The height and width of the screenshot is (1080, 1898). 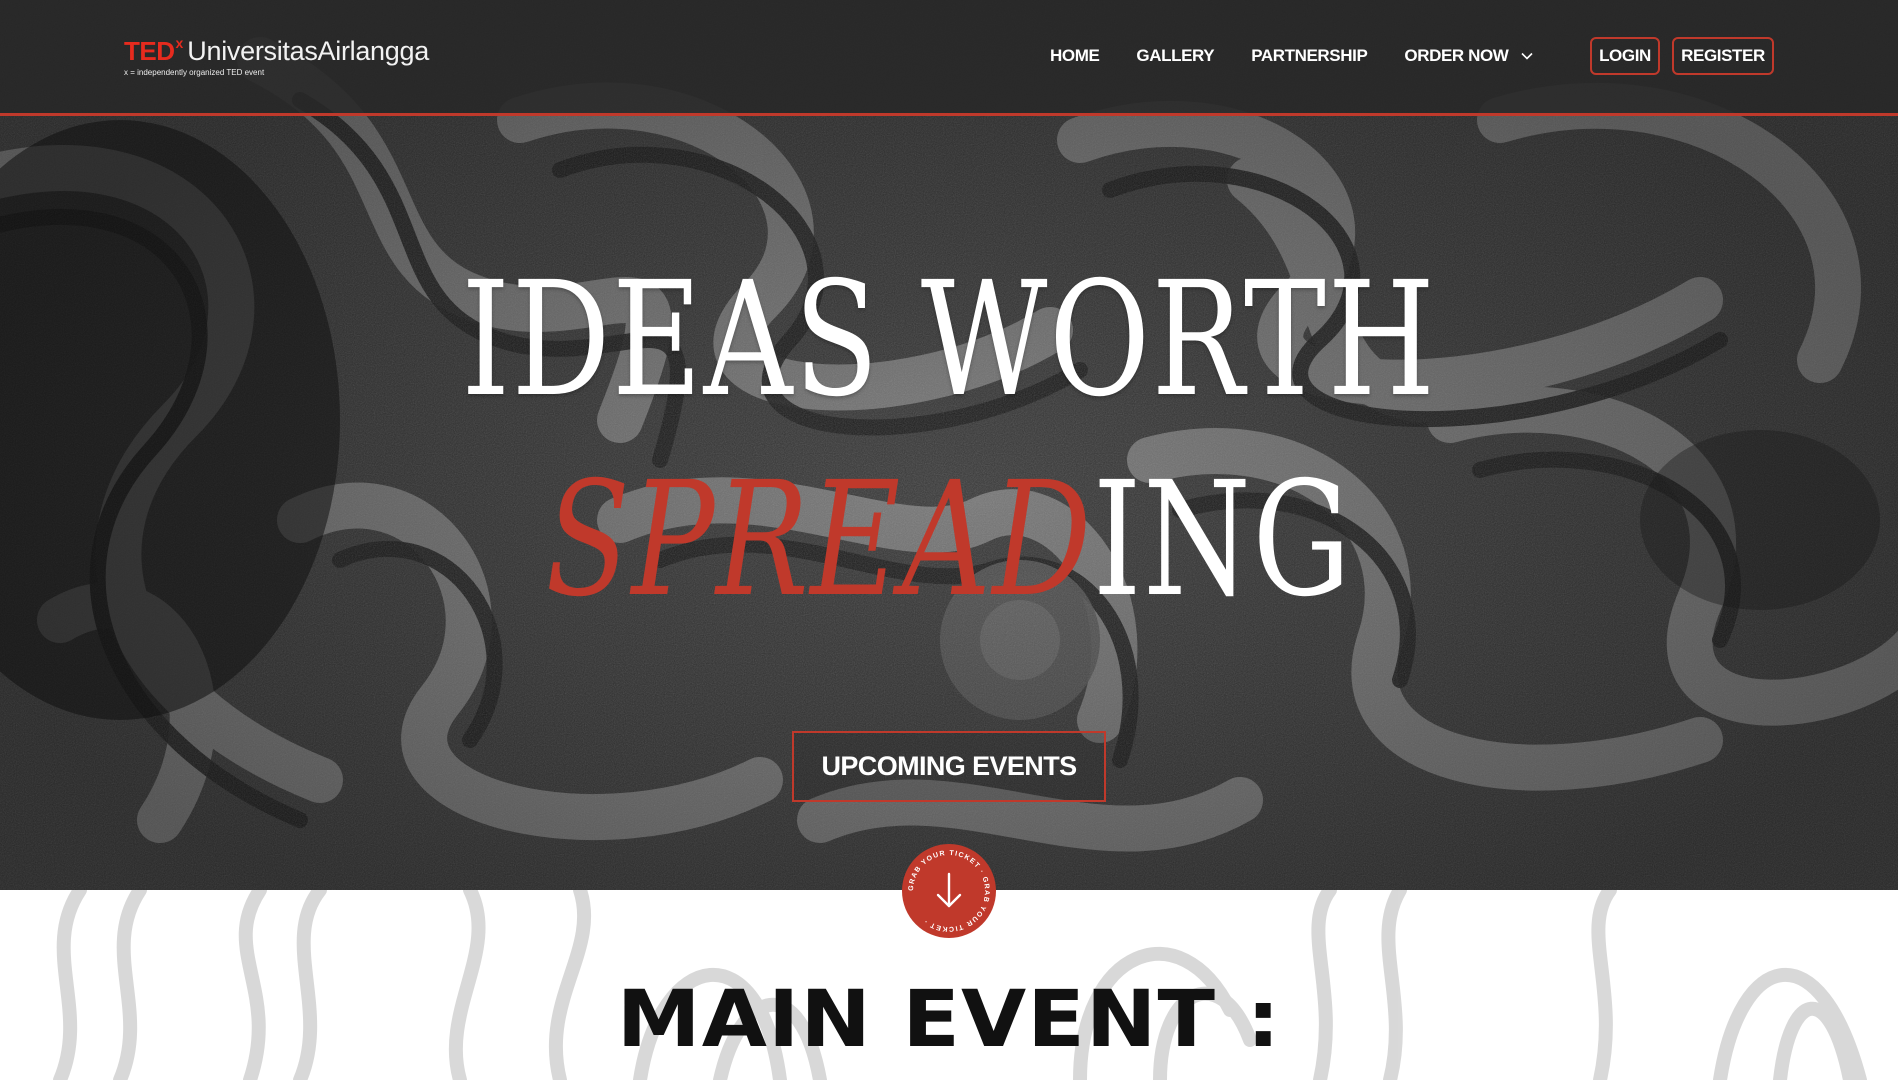 I want to click on order-now-label: ORDER NOW, so click(x=1456, y=55).